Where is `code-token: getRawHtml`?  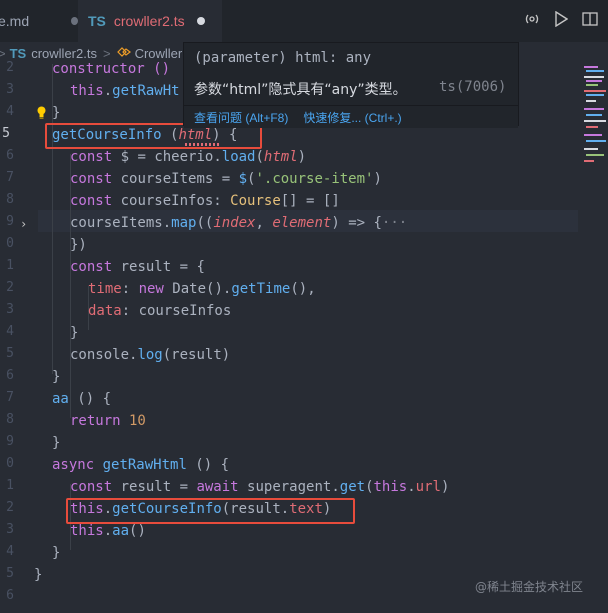 code-token: getRawHtml is located at coordinates (140, 465).